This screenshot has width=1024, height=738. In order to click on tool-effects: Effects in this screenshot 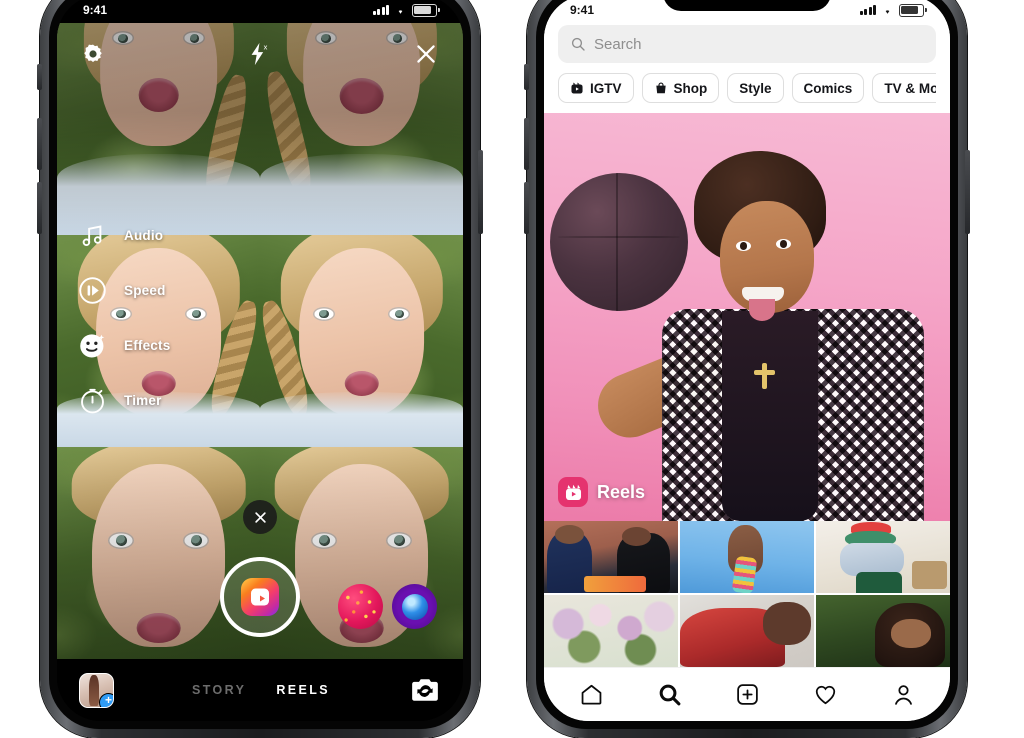, I will do `click(123, 345)`.